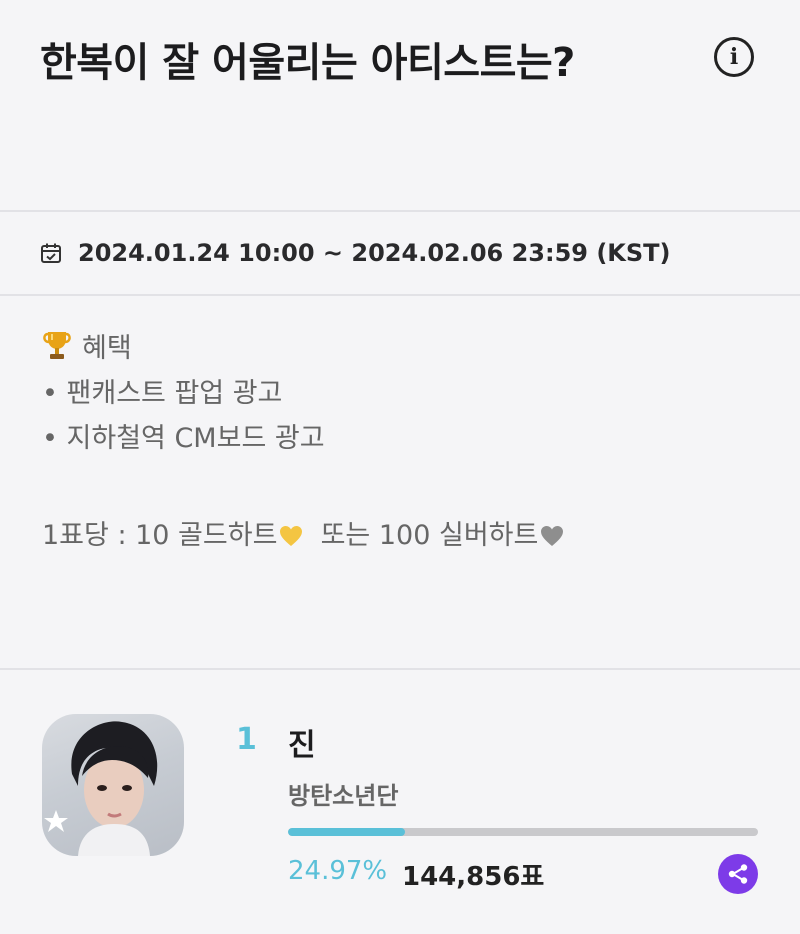 This screenshot has height=934, width=800. I want to click on vote-count: 144,856표, so click(473, 877).